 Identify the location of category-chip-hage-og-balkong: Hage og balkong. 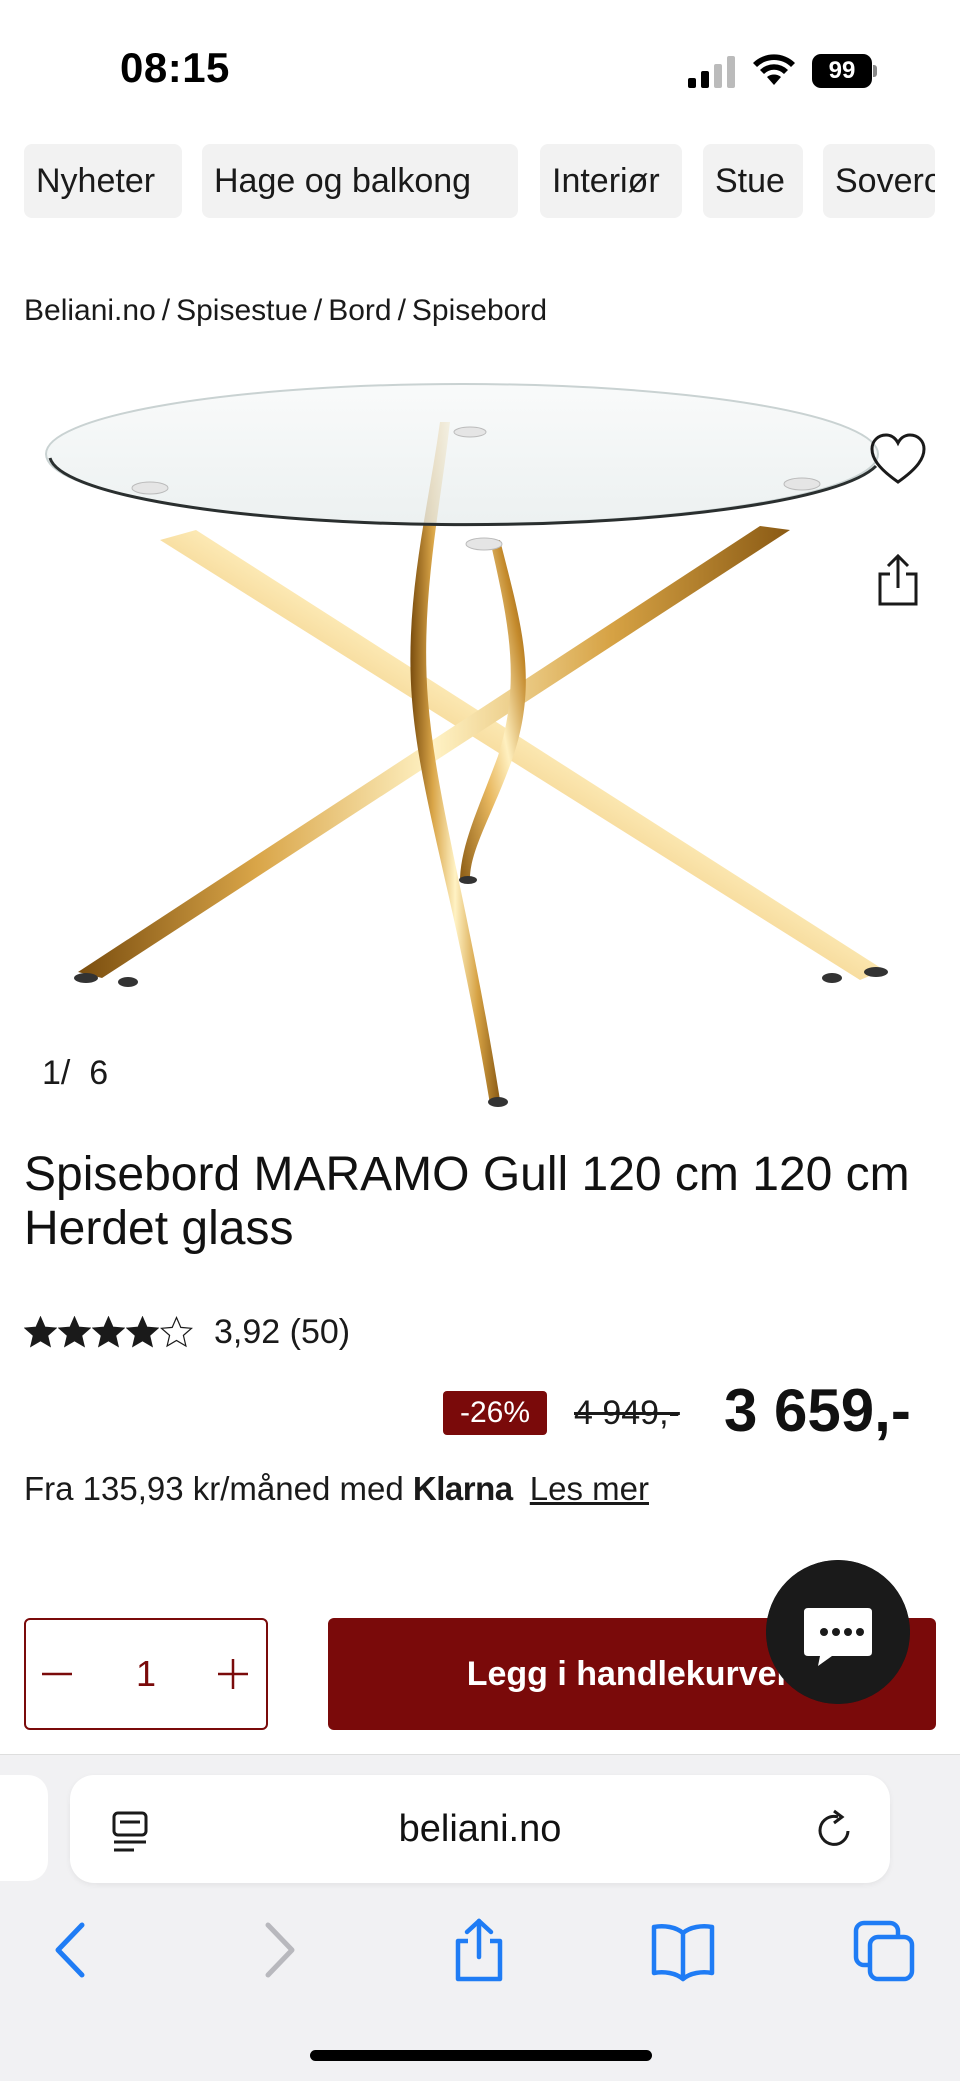
(360, 181).